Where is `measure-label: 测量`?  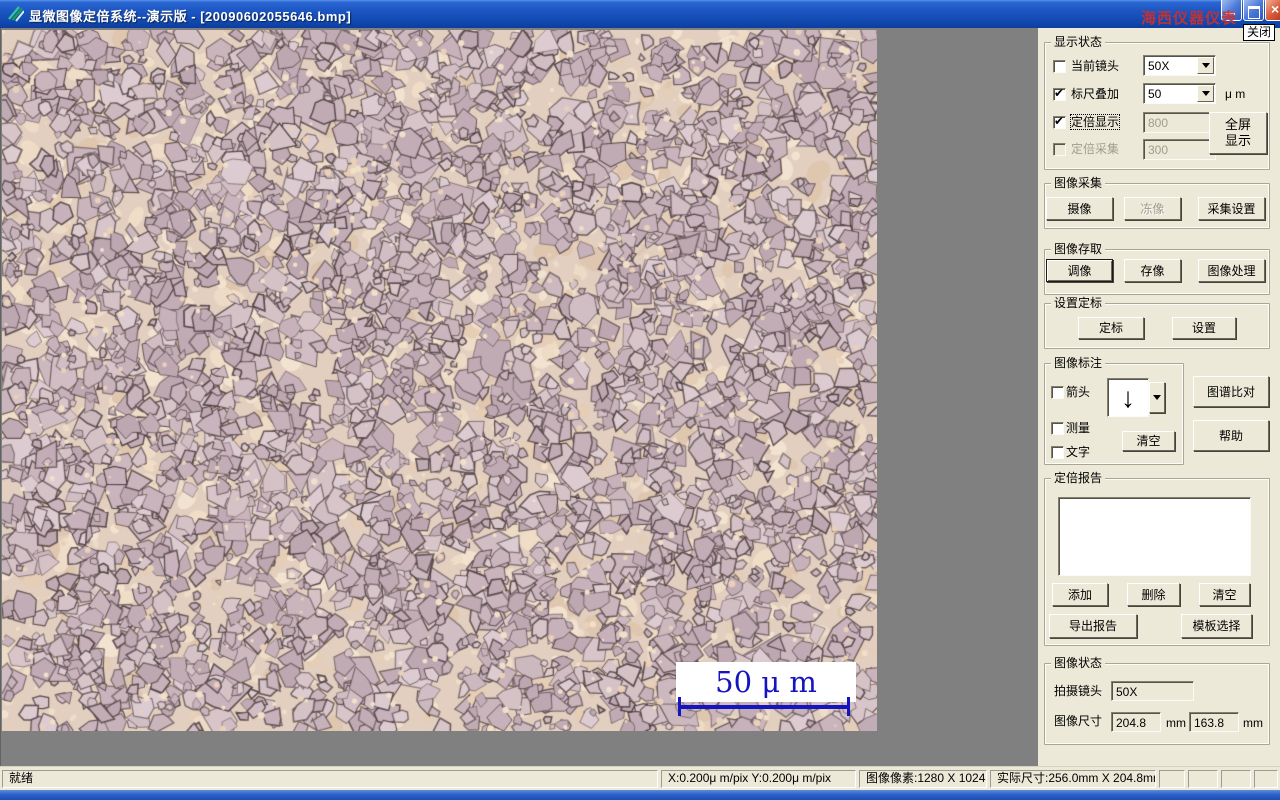 measure-label: 测量 is located at coordinates (1078, 428).